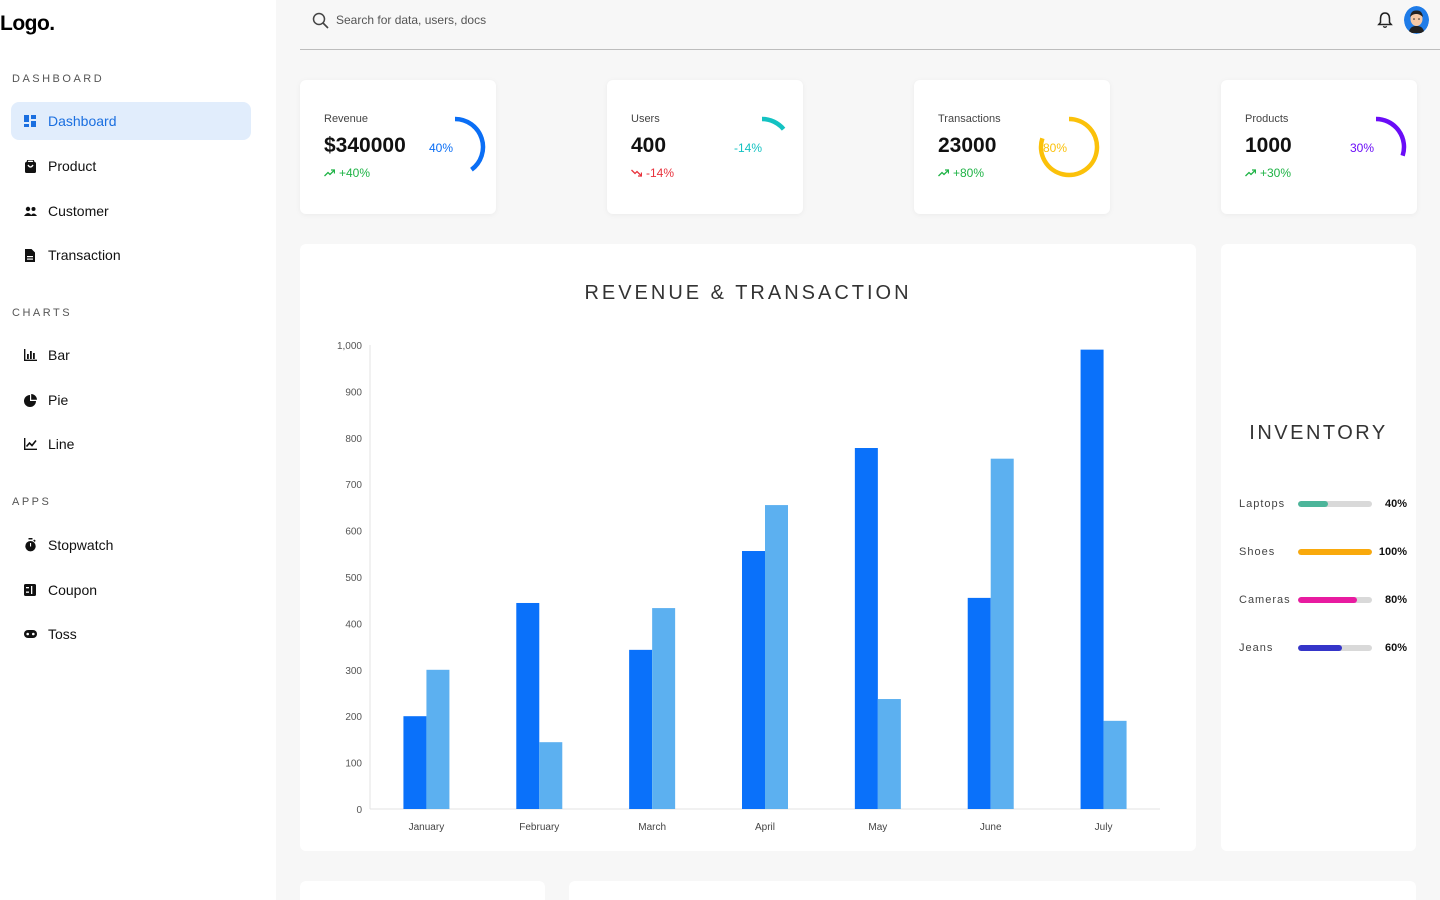 The image size is (1440, 900). What do you see at coordinates (131, 444) in the screenshot?
I see `sidebar-item-line: Line` at bounding box center [131, 444].